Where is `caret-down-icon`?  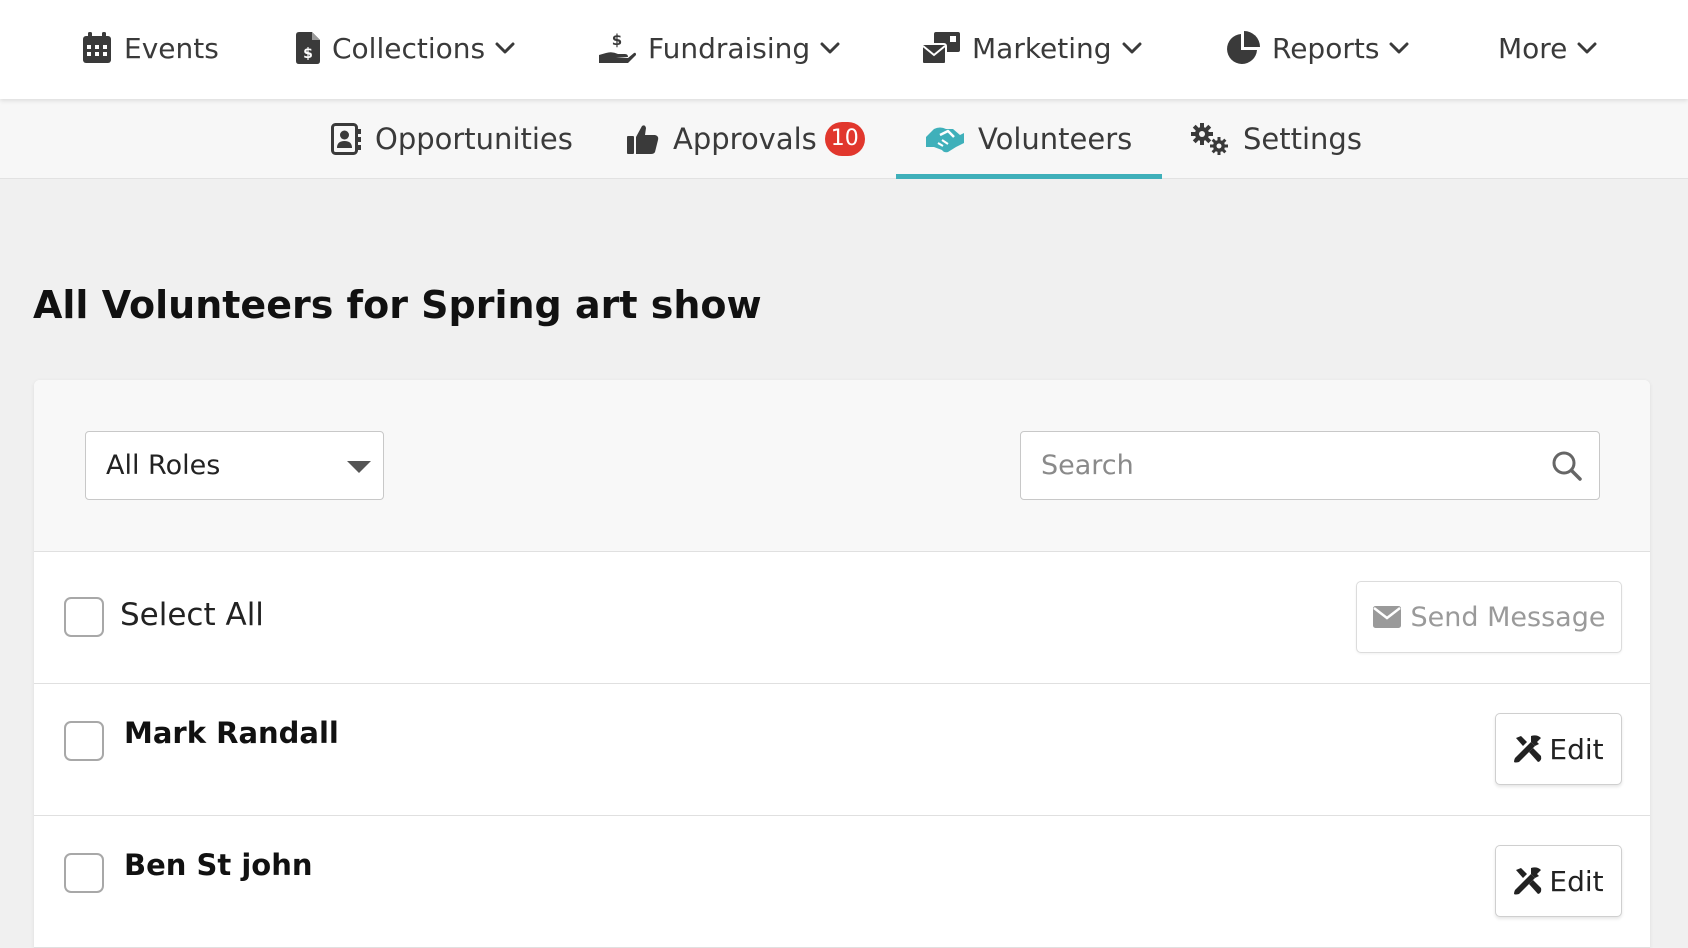 caret-down-icon is located at coordinates (359, 467).